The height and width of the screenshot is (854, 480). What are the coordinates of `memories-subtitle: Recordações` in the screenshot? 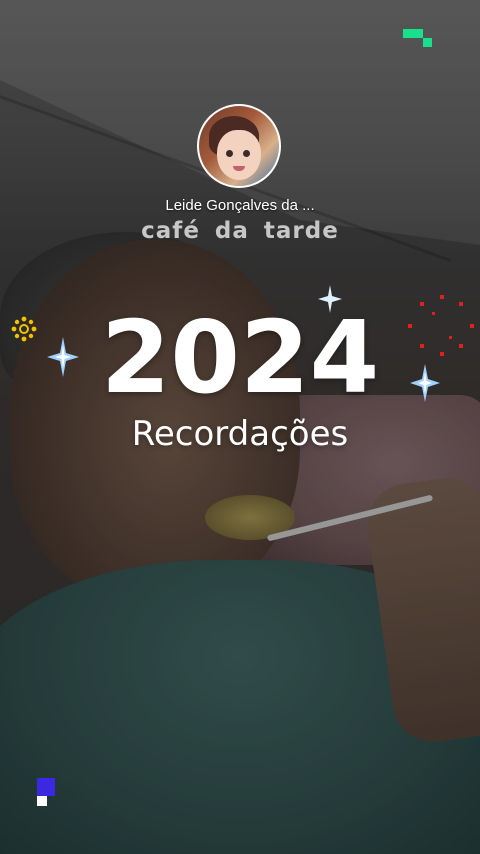 It's located at (240, 434).